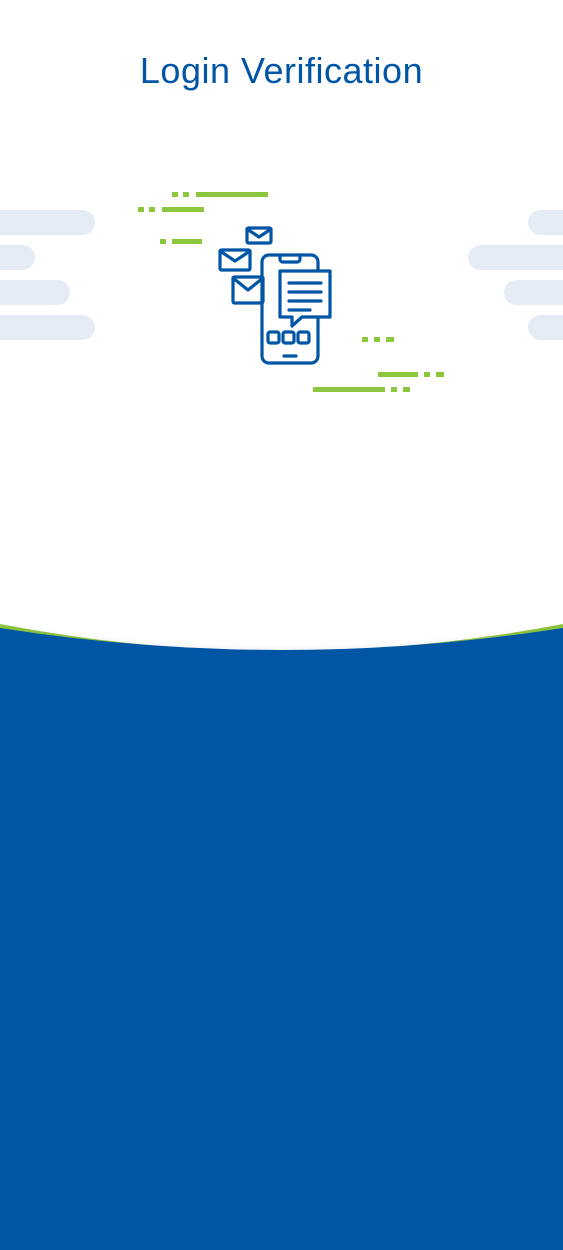 This screenshot has width=563, height=1250. Describe the element at coordinates (47, 275) in the screenshot. I see `left-decorative-pills` at that location.